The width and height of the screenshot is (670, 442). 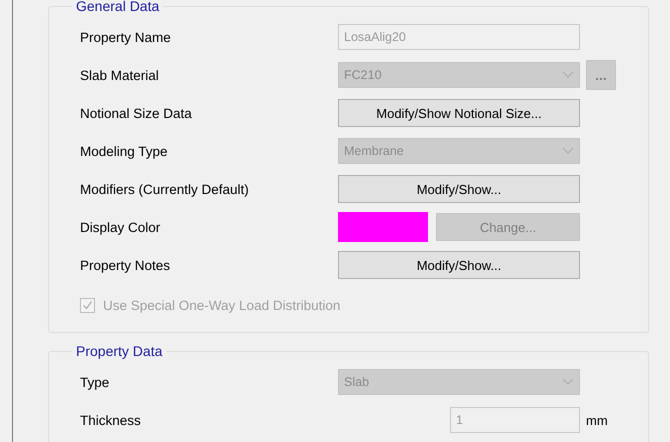 I want to click on field-label: Type, so click(x=95, y=382).